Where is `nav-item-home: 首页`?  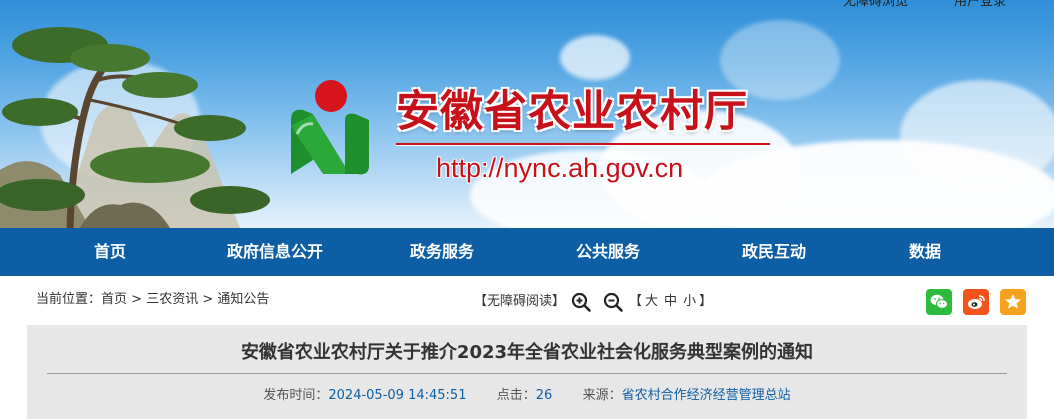 nav-item-home: 首页 is located at coordinates (110, 252).